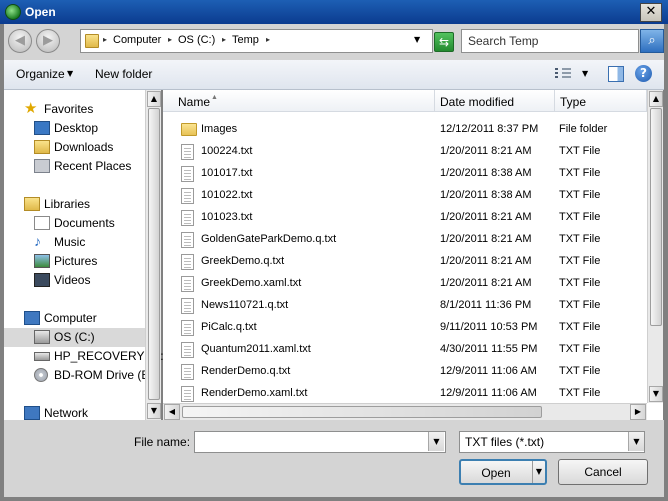  I want to click on file-name: 101022.txt, so click(227, 195).